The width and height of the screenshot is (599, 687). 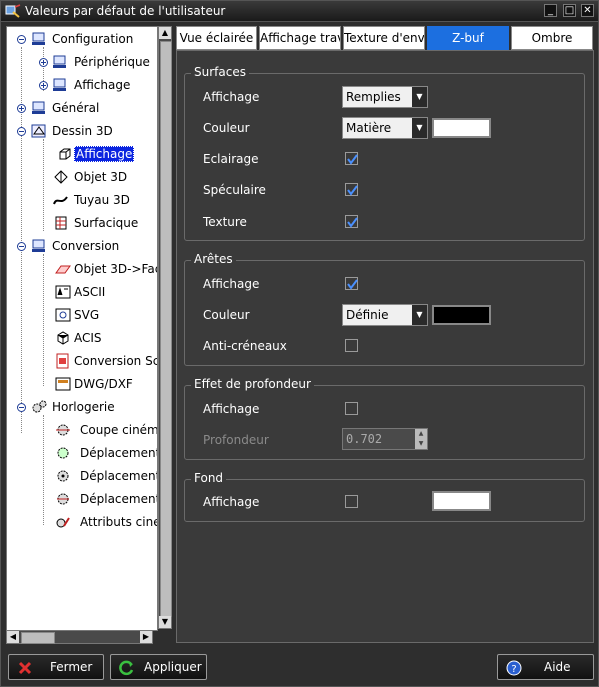 I want to click on convert-file-icon, so click(x=62, y=361).